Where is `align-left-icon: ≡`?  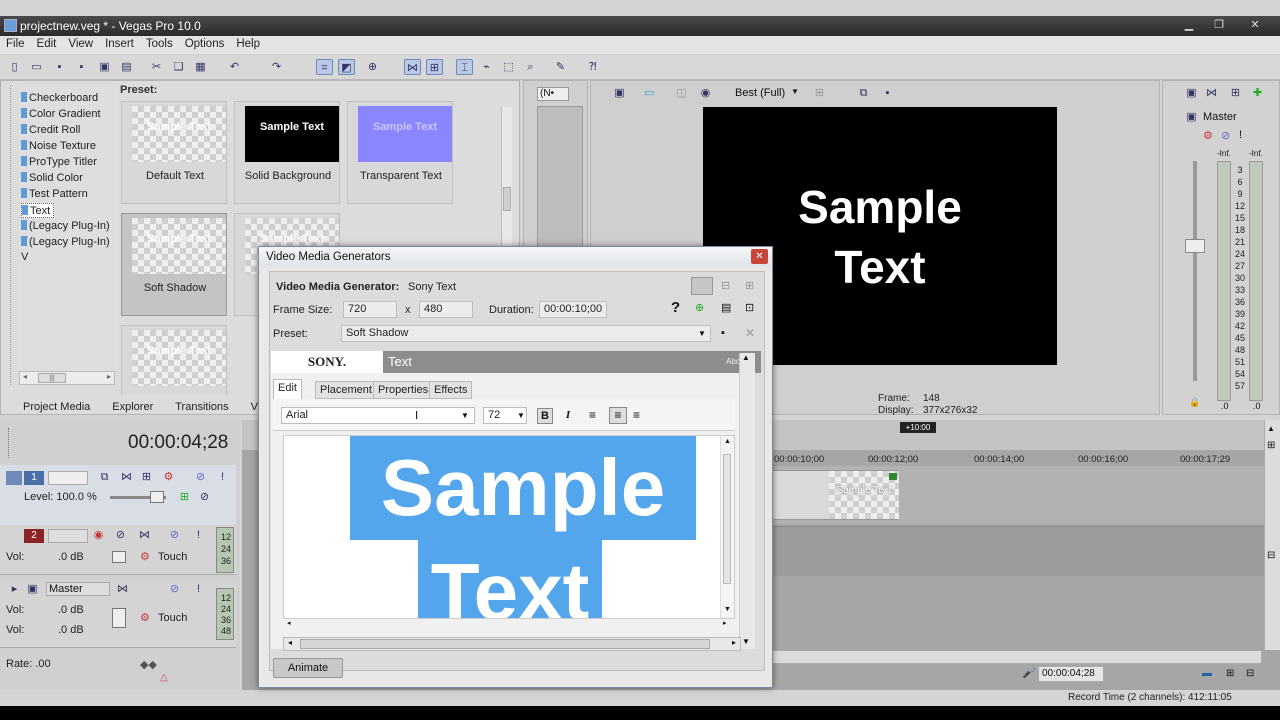
align-left-icon: ≡ is located at coordinates (592, 415).